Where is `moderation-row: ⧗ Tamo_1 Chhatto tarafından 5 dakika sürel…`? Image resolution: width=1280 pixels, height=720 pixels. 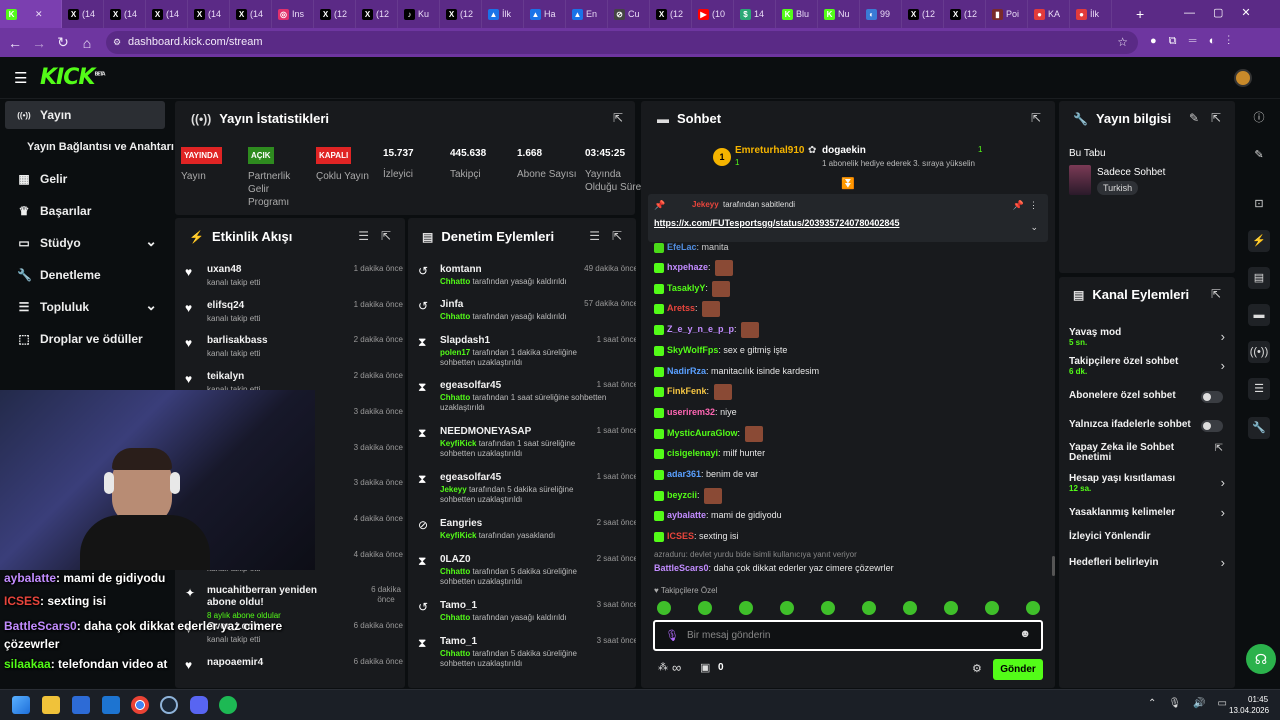 moderation-row: ⧗ Tamo_1 Chhatto tarafından 5 dakika sürel… is located at coordinates (526, 658).